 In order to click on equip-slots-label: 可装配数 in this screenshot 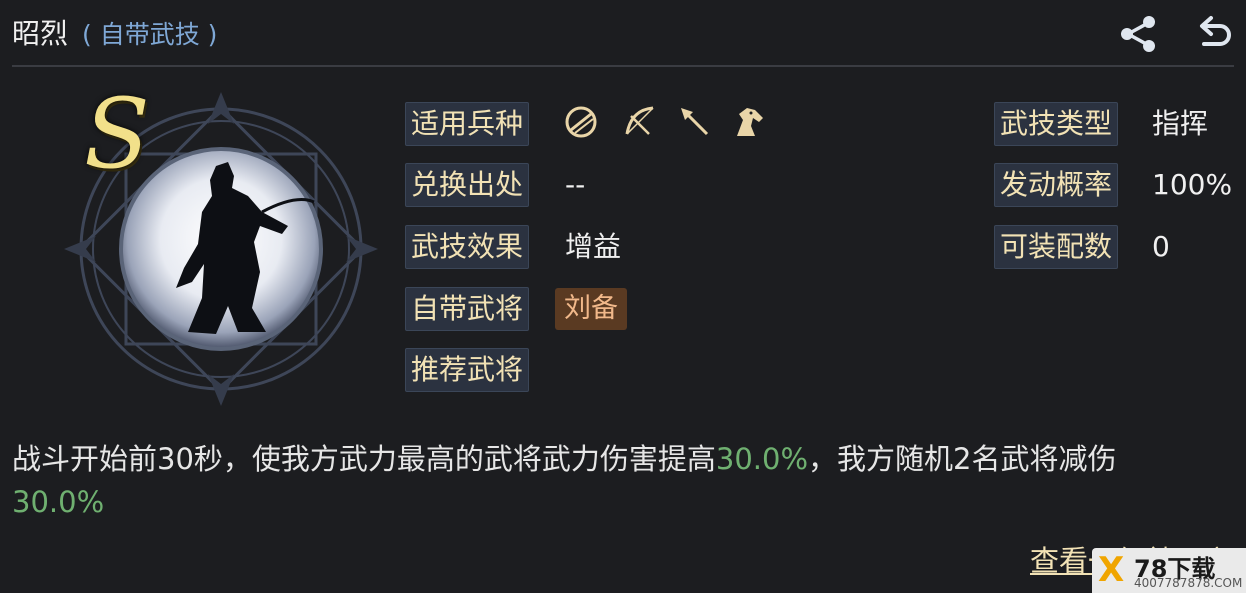, I will do `click(1056, 247)`.